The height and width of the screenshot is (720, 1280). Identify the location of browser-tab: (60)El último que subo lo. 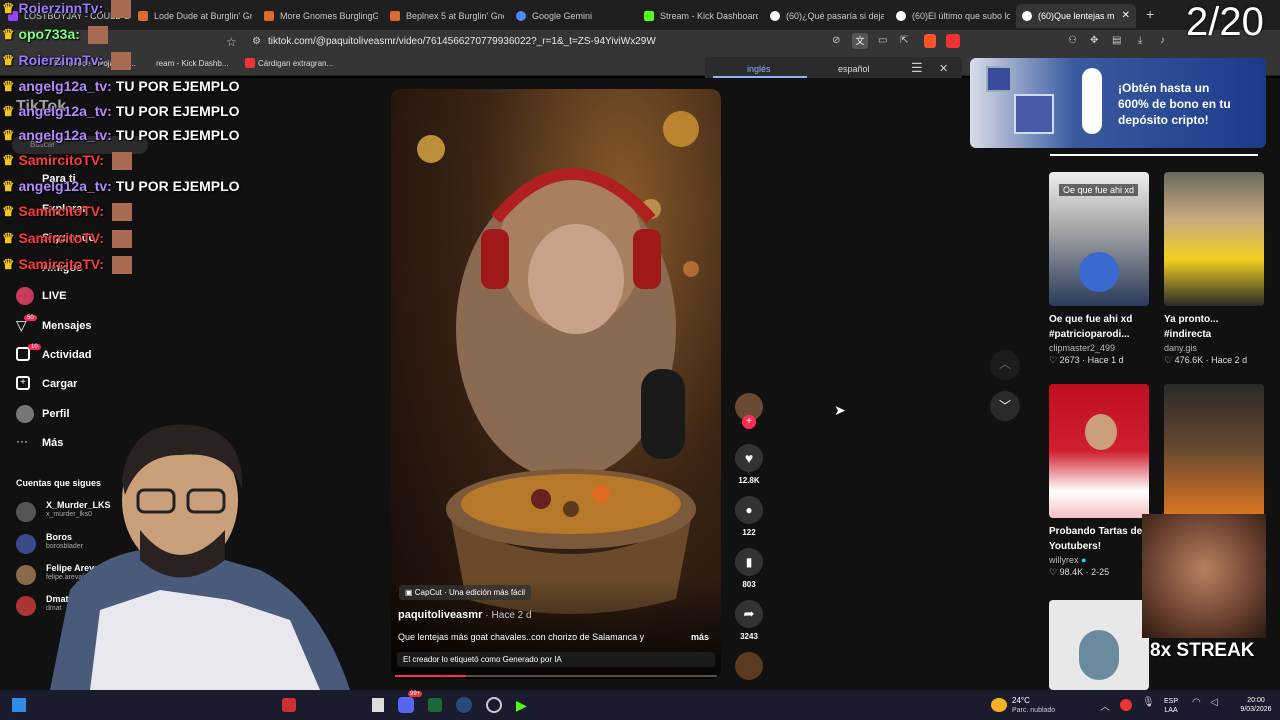
(950, 16).